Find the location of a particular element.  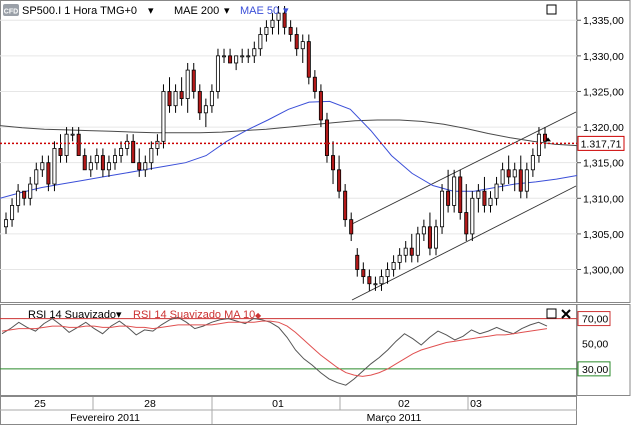

day-label: 02 is located at coordinates (404, 404).